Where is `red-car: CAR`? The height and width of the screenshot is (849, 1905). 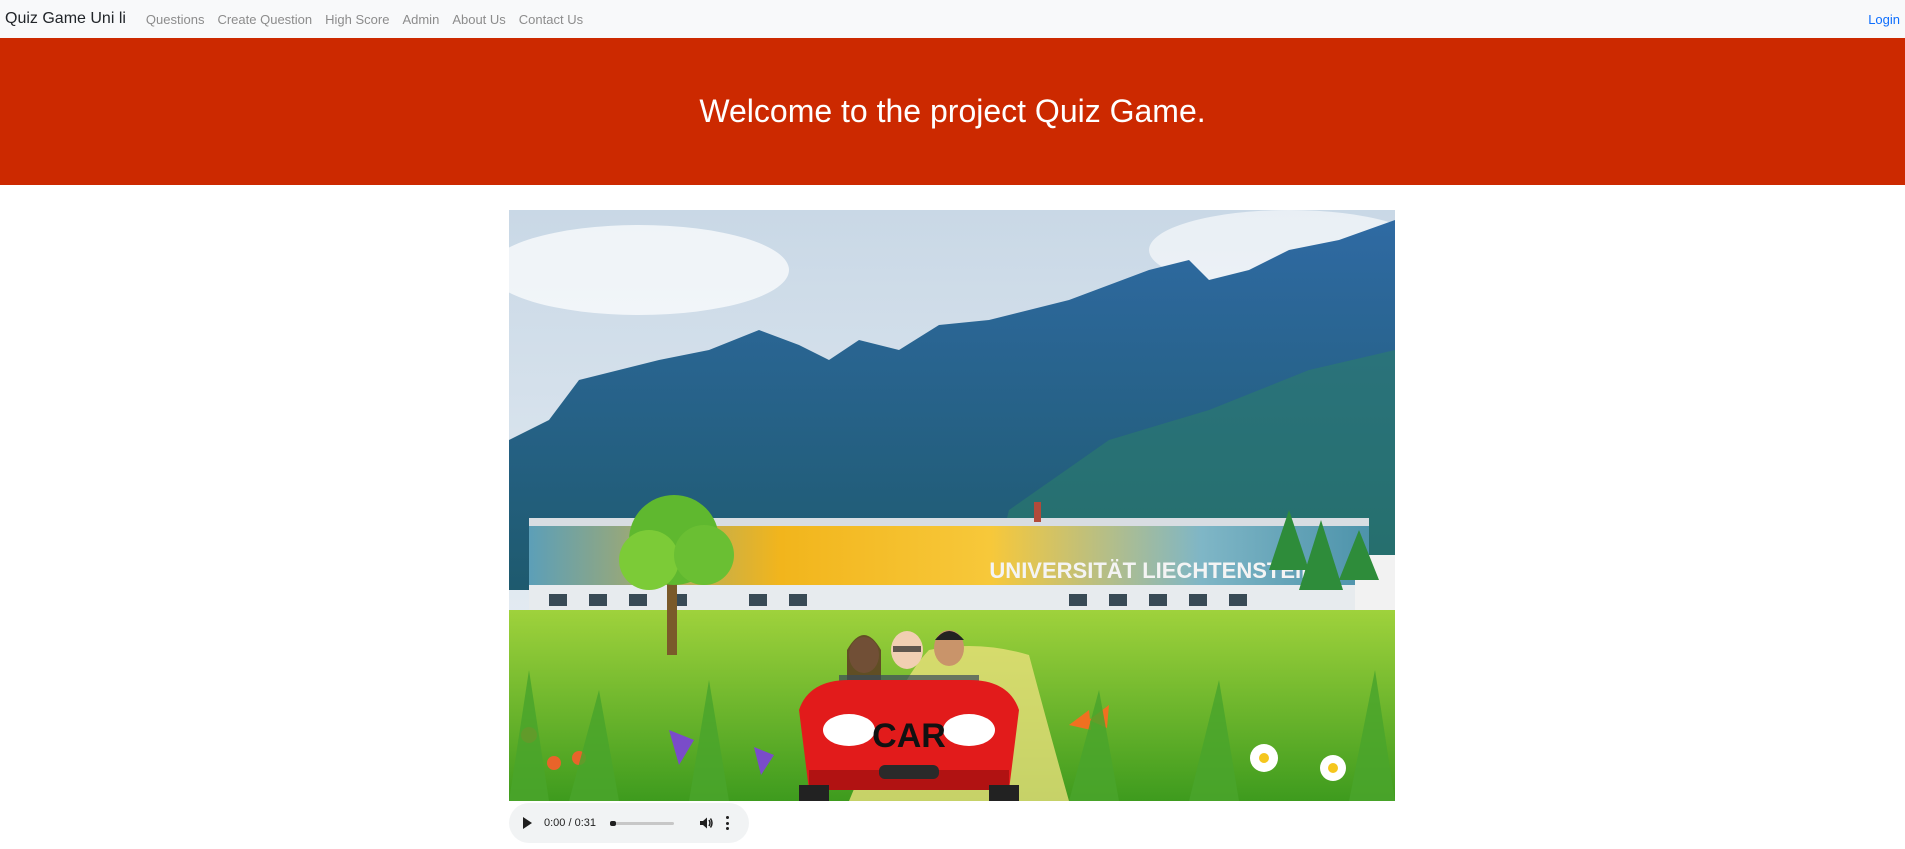 red-car: CAR is located at coordinates (909, 740).